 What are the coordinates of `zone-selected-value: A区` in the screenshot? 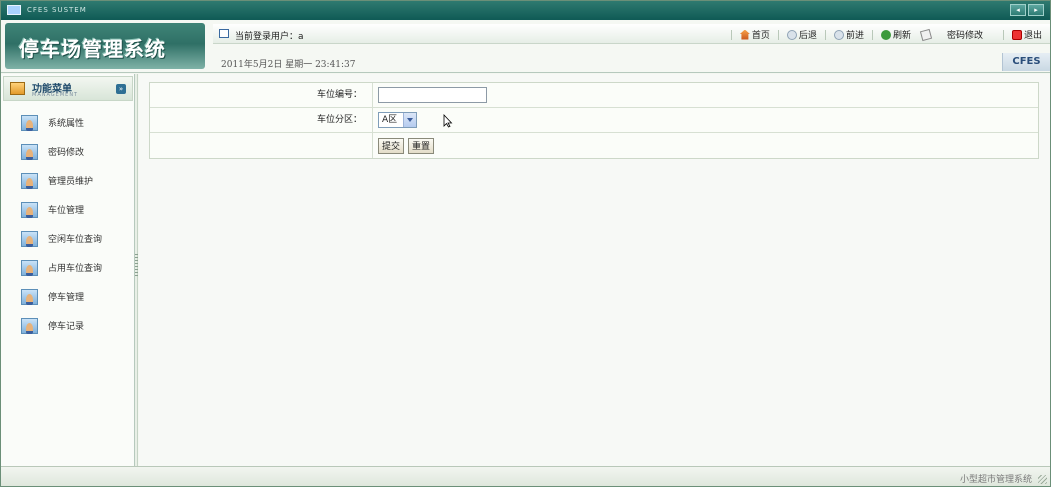 It's located at (390, 120).